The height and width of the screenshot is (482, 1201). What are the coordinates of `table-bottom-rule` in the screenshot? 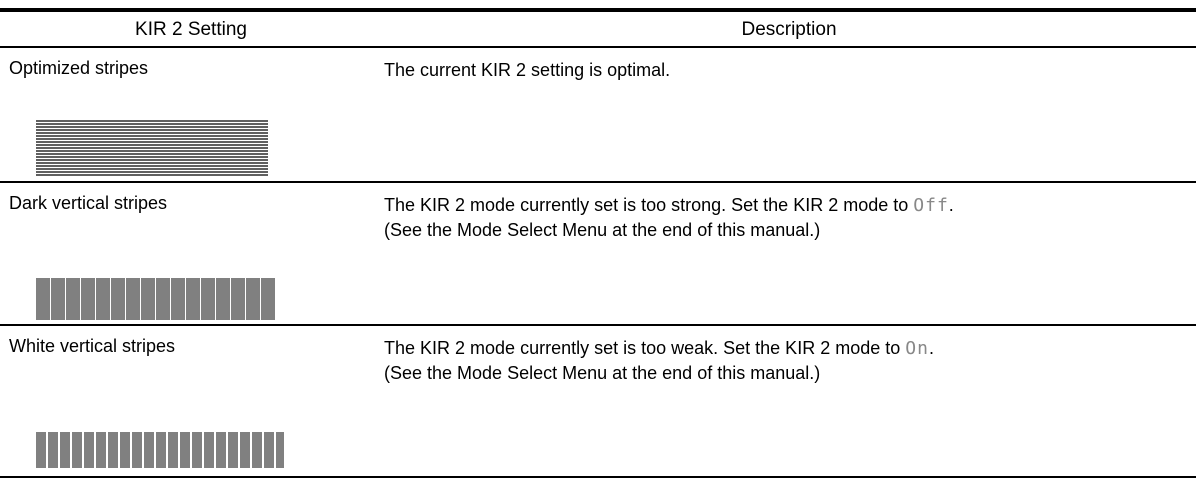 It's located at (598, 477).